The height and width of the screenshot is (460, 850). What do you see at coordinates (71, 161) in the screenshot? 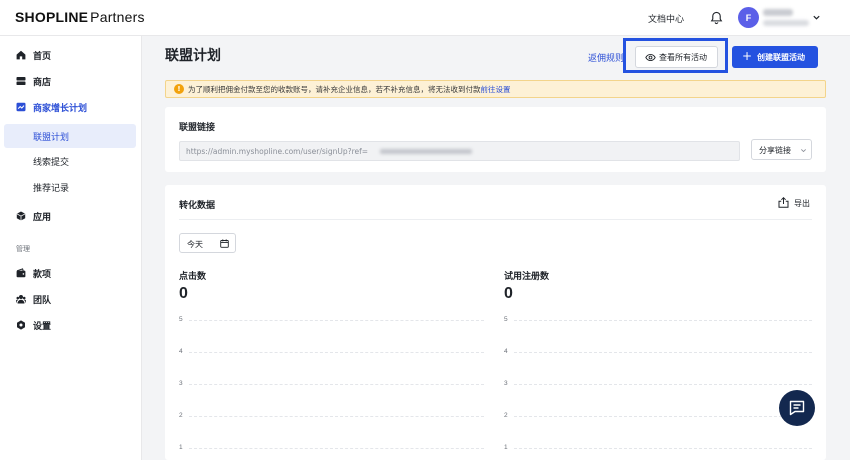
I see `sidebar-item-lead-submission: 线索提交` at bounding box center [71, 161].